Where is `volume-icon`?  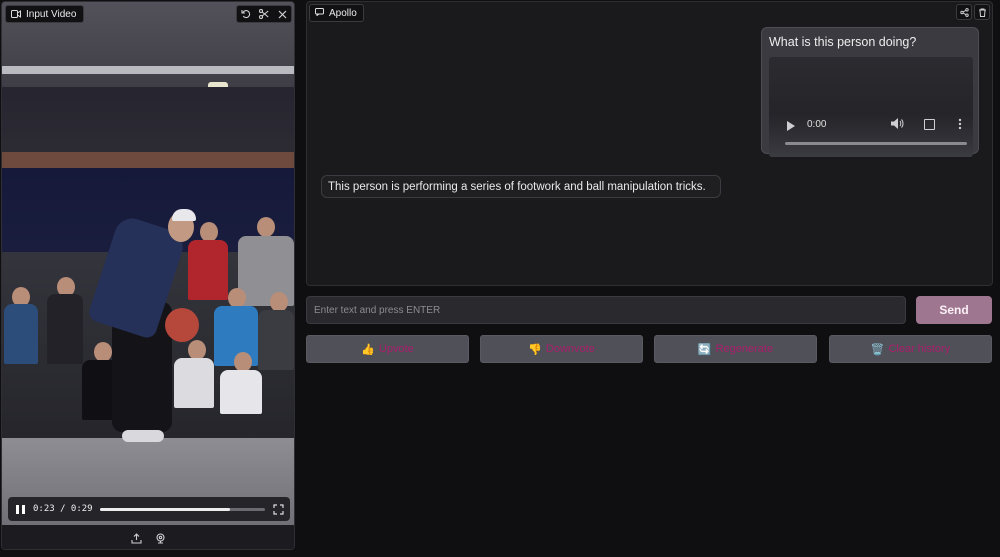
volume-icon is located at coordinates (898, 124).